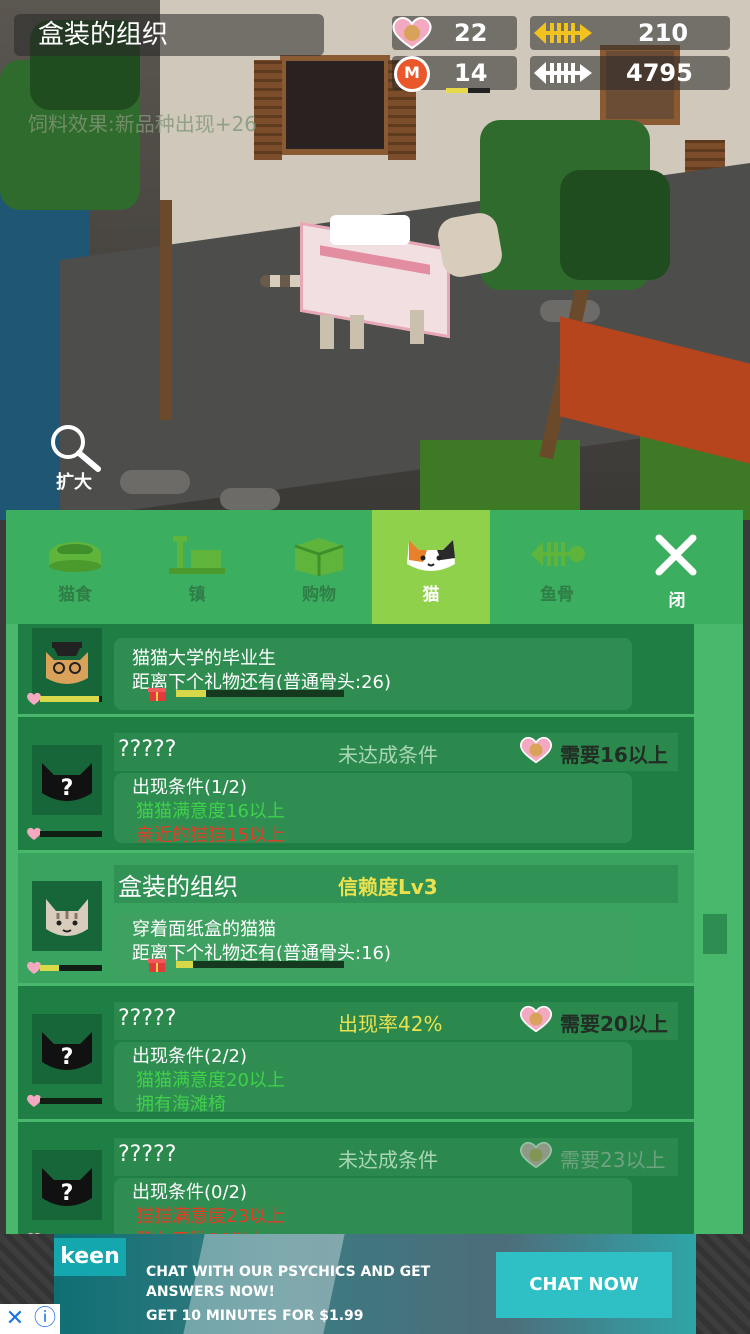  I want to click on appearance-rate: 出现率42%, so click(390, 1024).